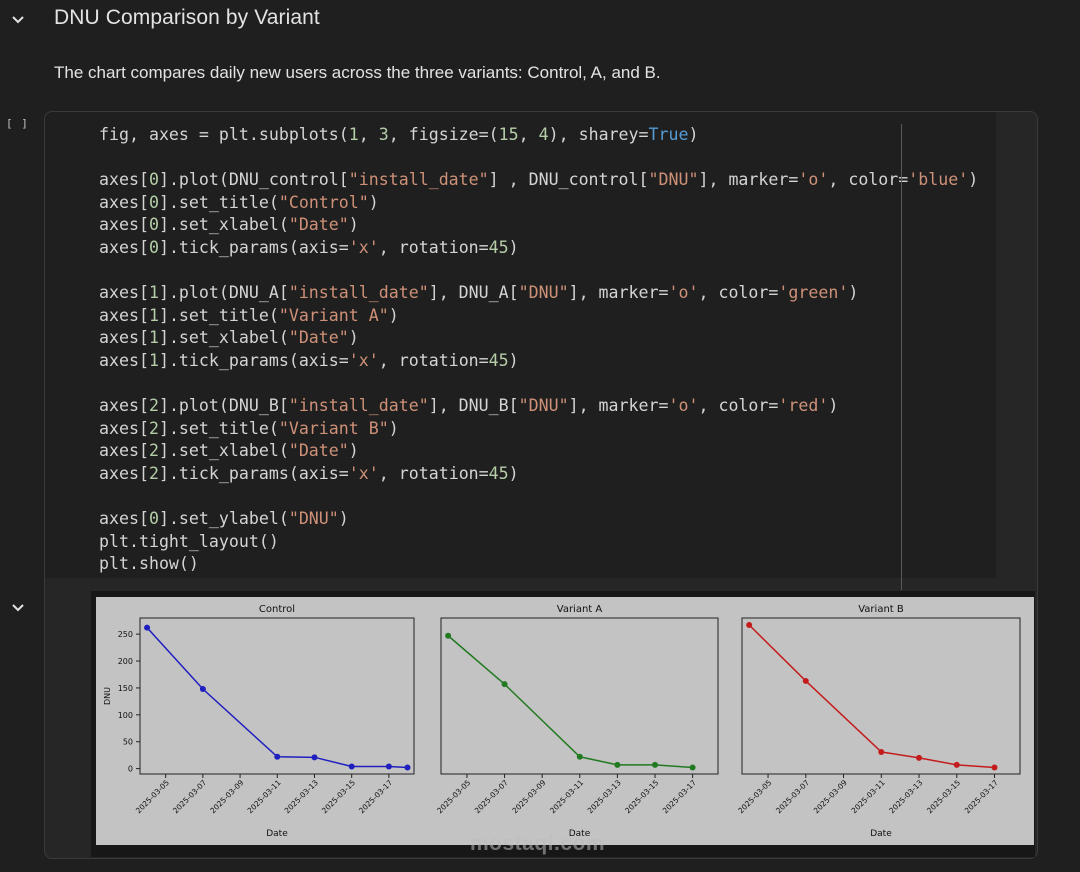 This screenshot has width=1080, height=872. I want to click on watermark-text: mostaql.com, so click(538, 843).